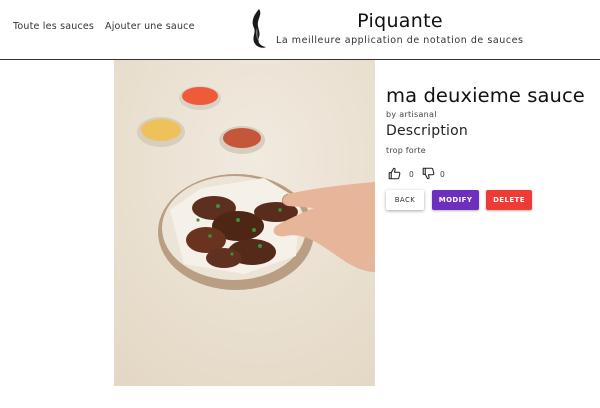  Describe the element at coordinates (400, 21) in the screenshot. I see `brand-title: Piquante` at that location.